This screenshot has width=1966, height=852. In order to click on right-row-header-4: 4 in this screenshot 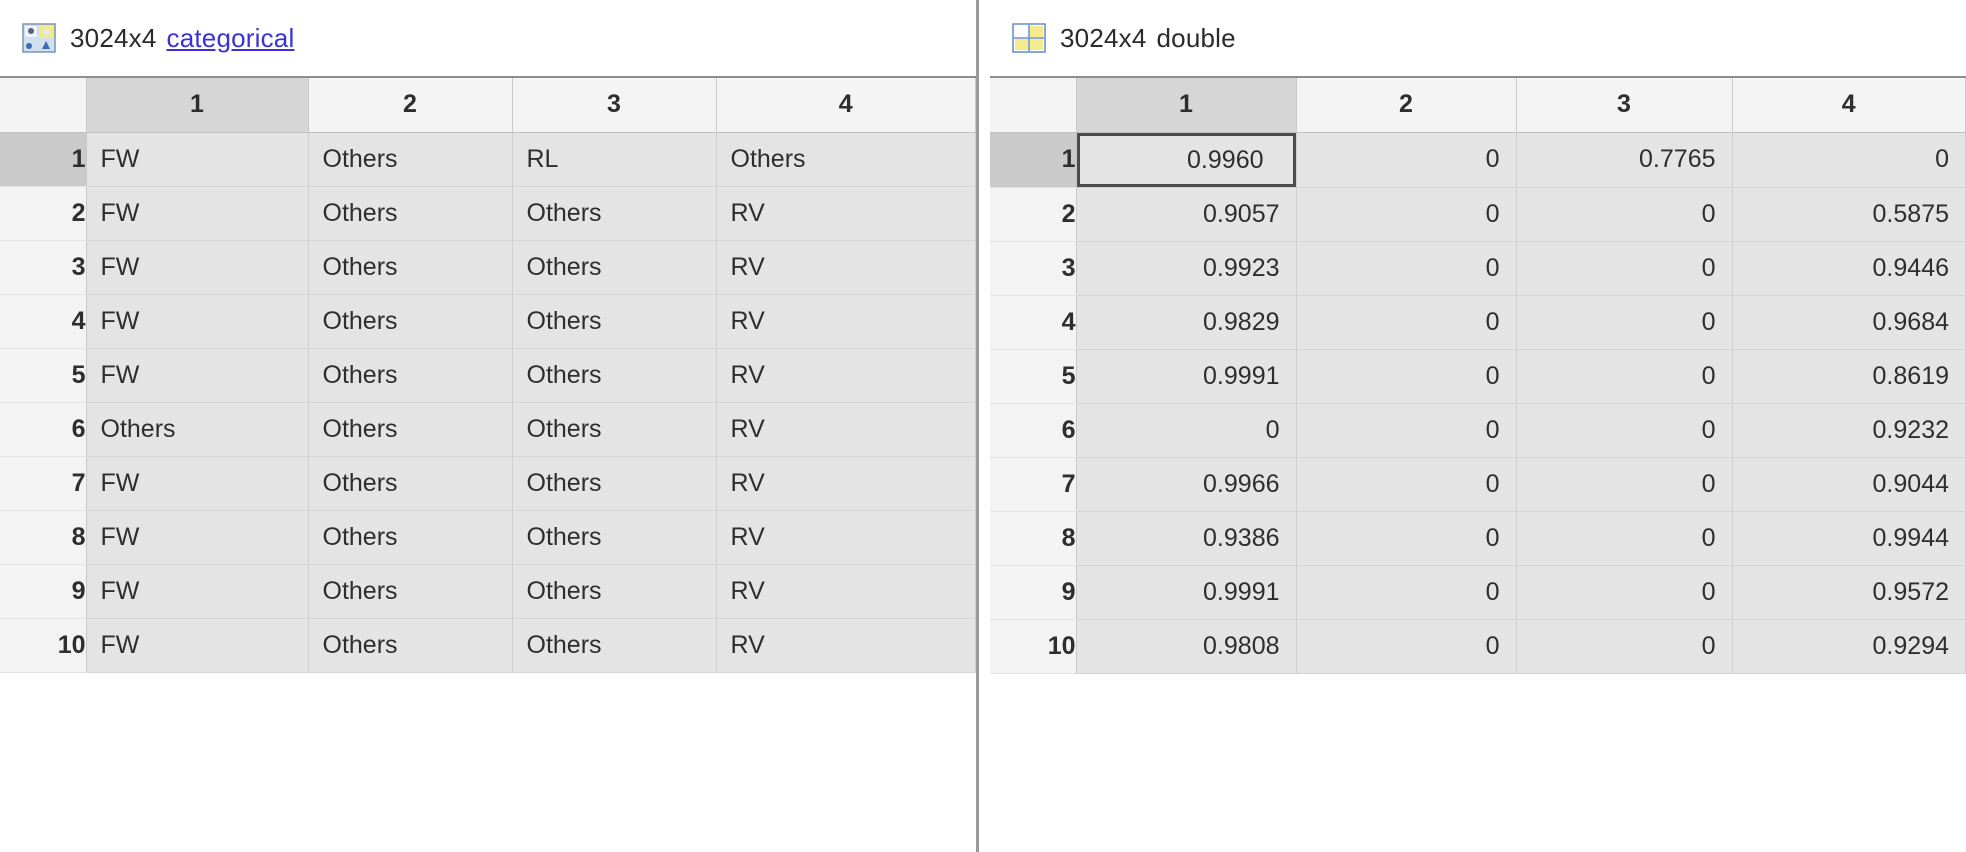, I will do `click(1033, 322)`.